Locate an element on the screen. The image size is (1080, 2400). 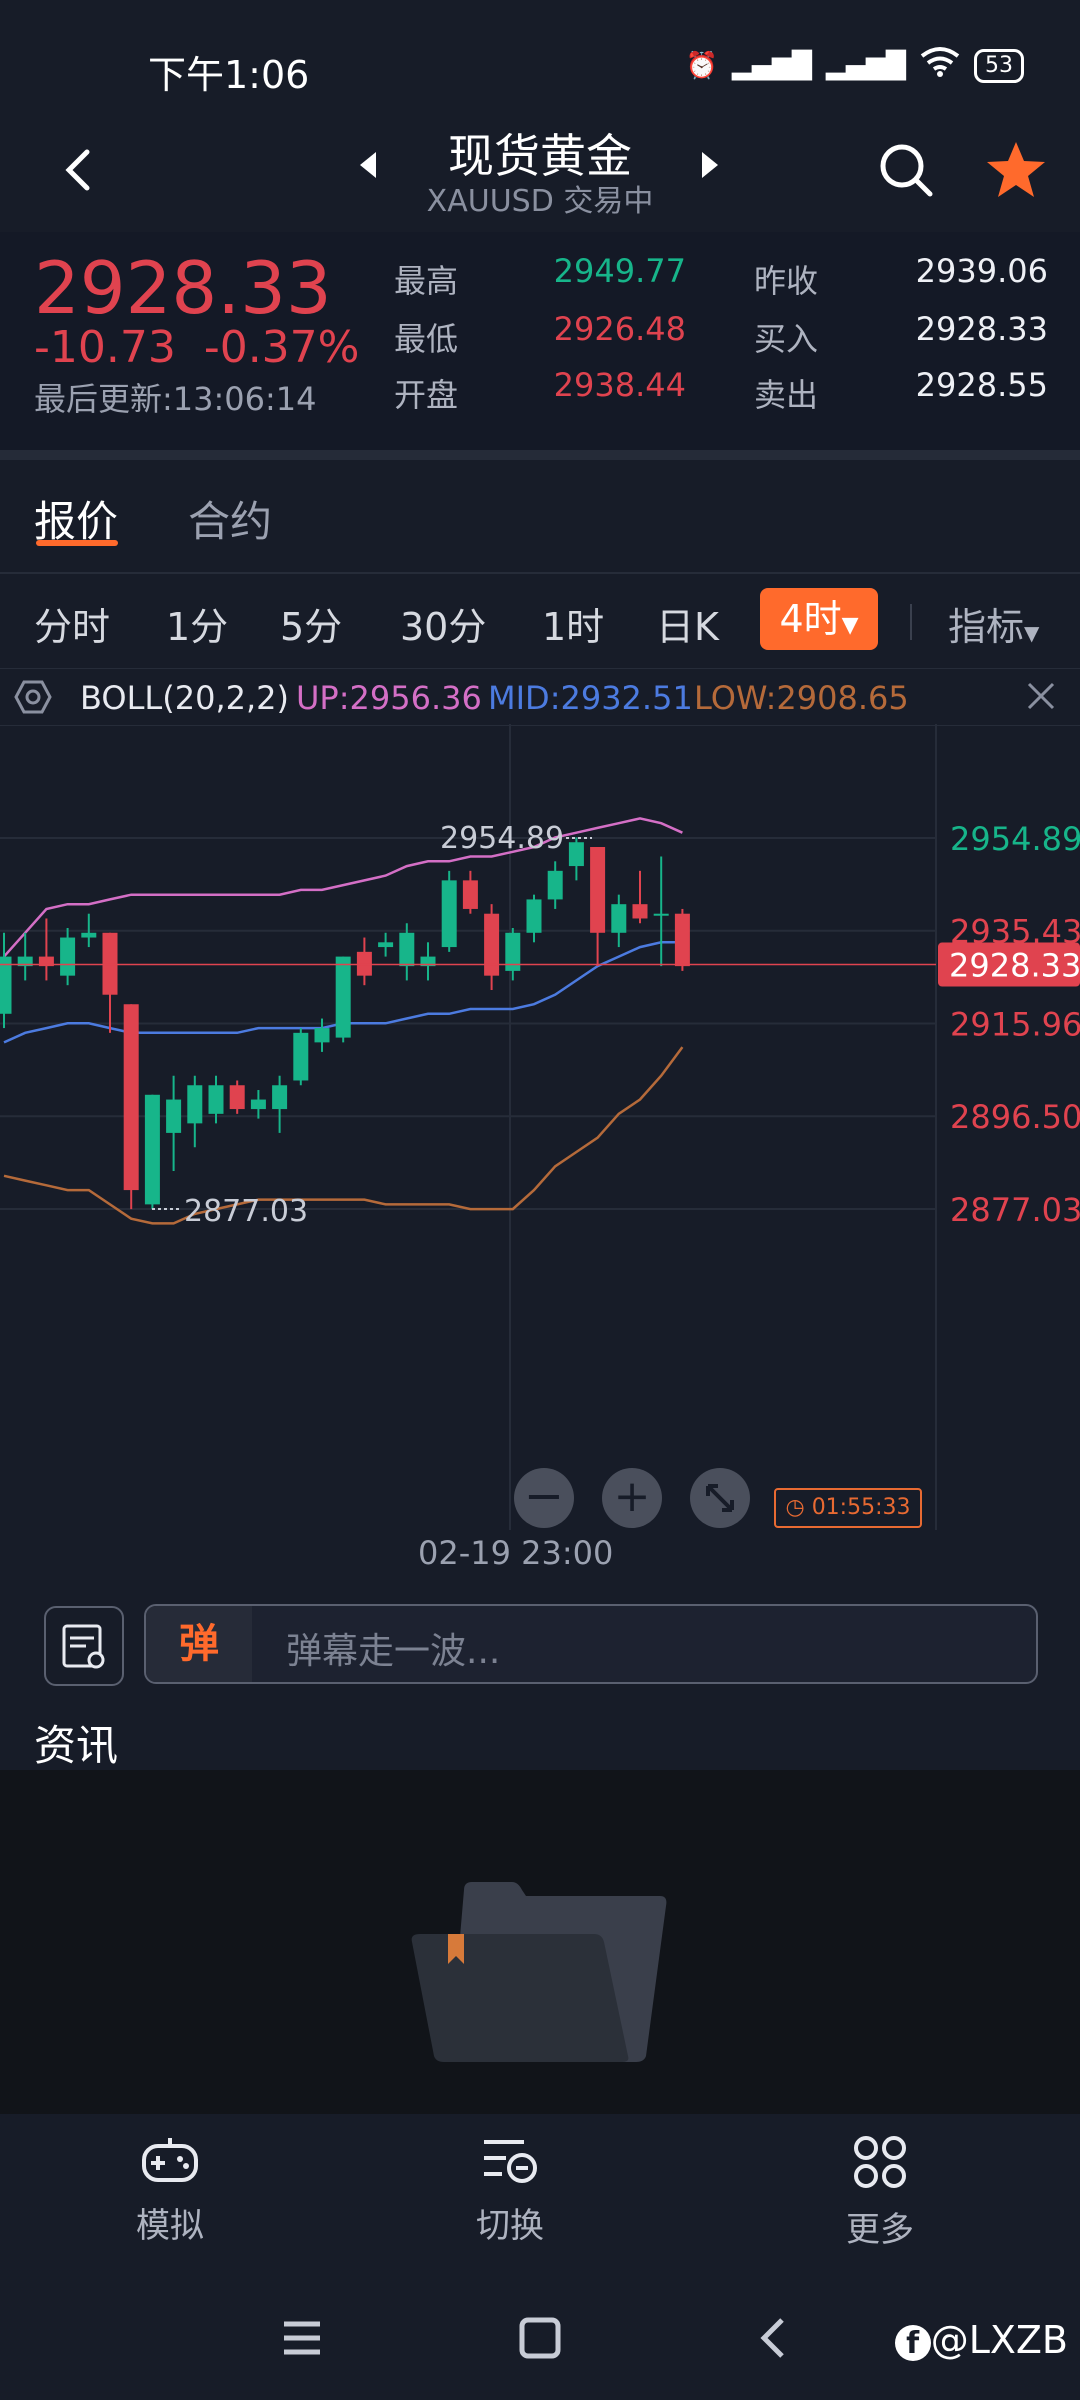
nav-simulate: 模拟 is located at coordinates (170, 2190).